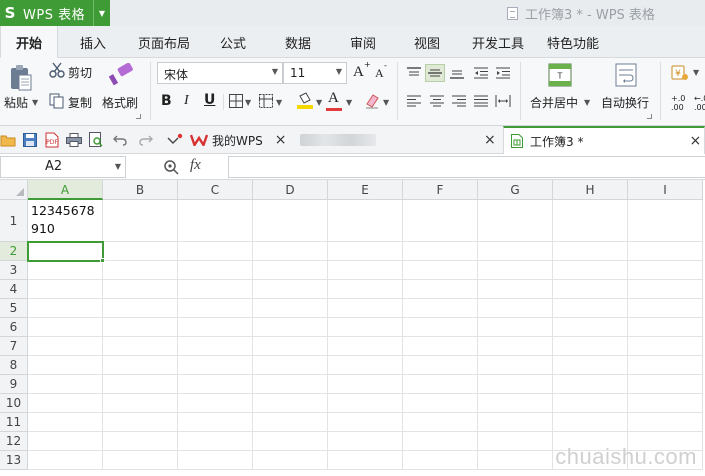  I want to click on cell-b11, so click(140, 422).